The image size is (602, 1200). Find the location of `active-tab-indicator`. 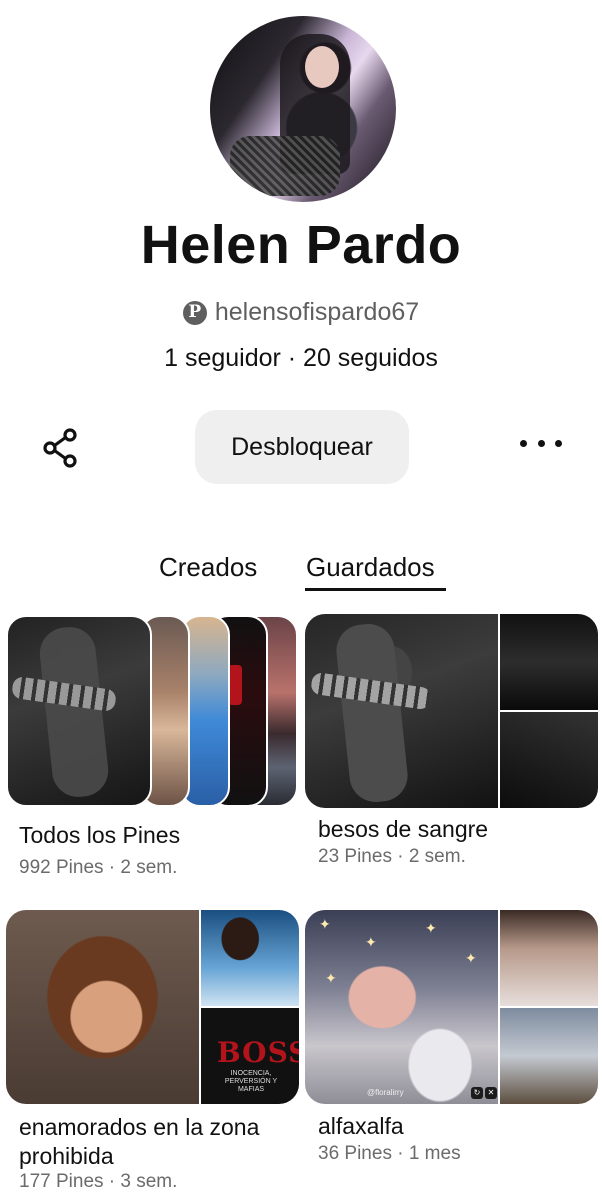

active-tab-indicator is located at coordinates (375, 589).